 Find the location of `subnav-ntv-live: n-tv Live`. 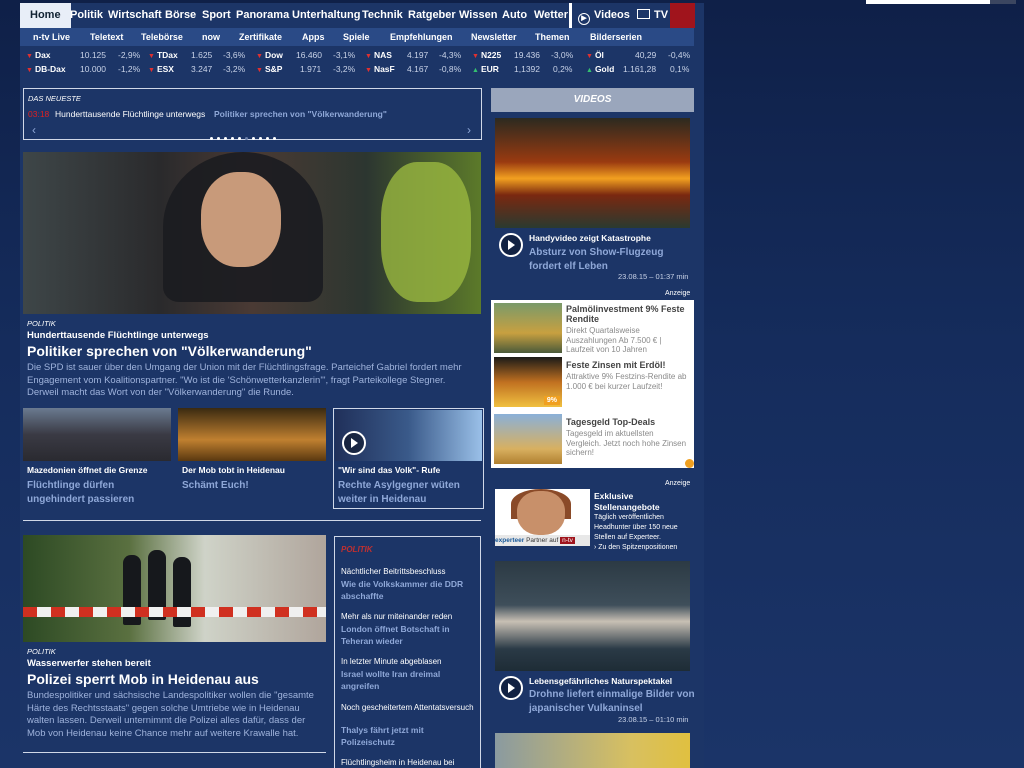

subnav-ntv-live: n-tv Live is located at coordinates (51, 37).